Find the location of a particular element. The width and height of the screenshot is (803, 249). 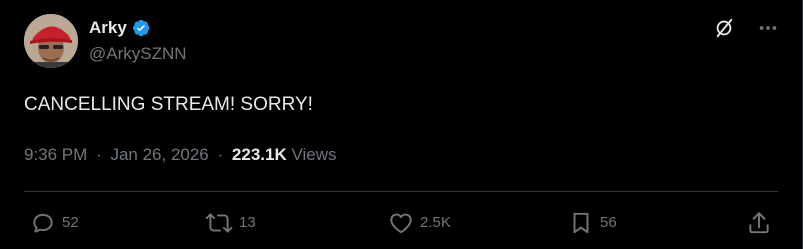

share-button is located at coordinates (759, 223).